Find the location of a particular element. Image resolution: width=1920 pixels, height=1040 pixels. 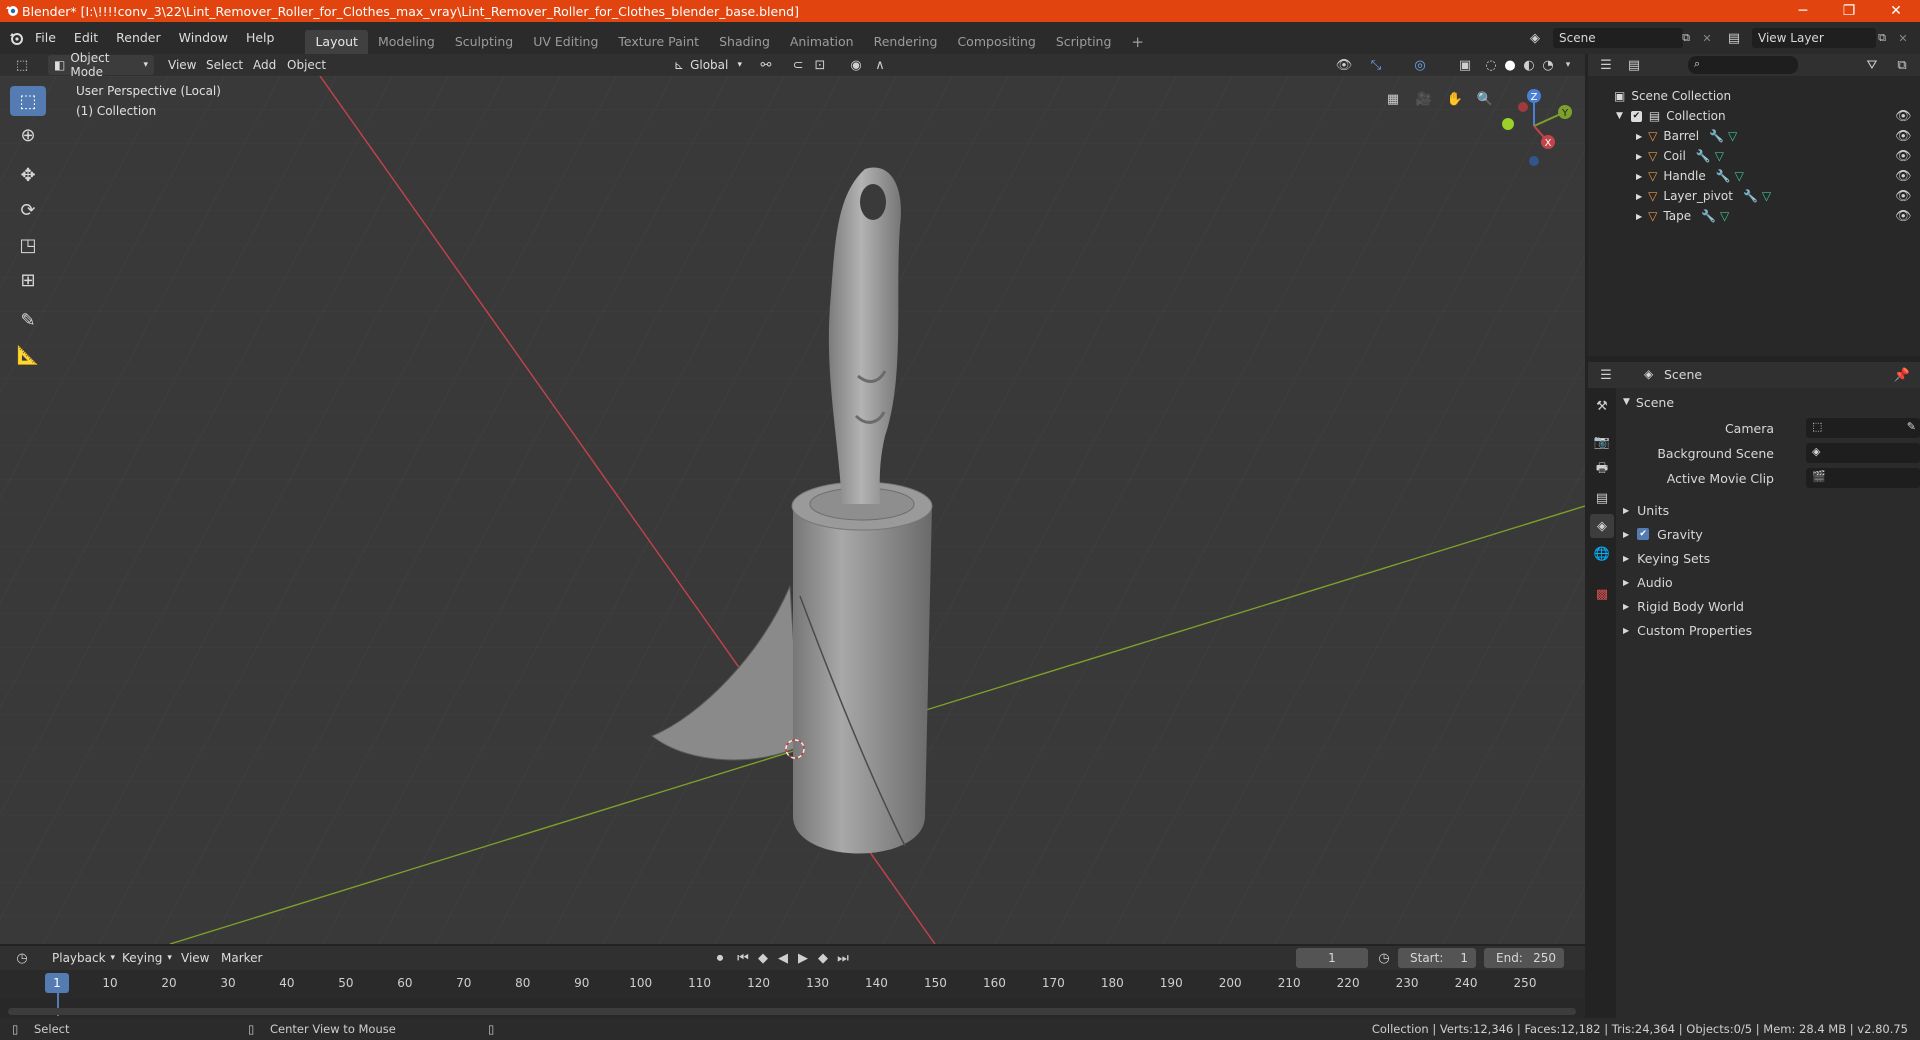

shading-options-icon: ▾ is located at coordinates (1568, 65).